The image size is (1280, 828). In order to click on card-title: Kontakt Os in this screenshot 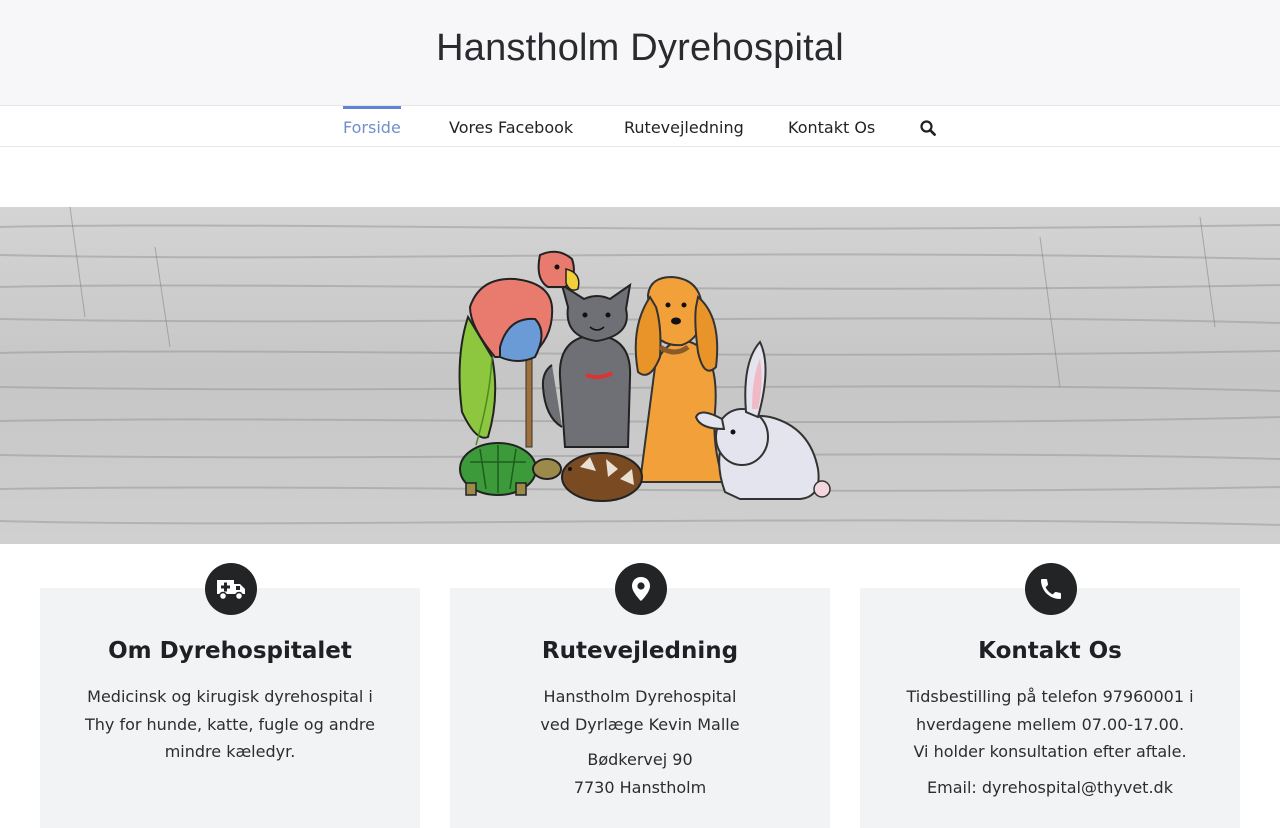, I will do `click(1050, 651)`.